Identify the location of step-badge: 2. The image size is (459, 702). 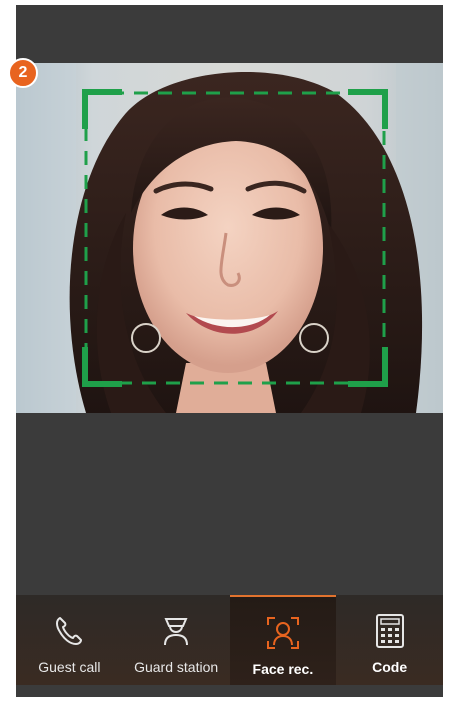
(23, 73).